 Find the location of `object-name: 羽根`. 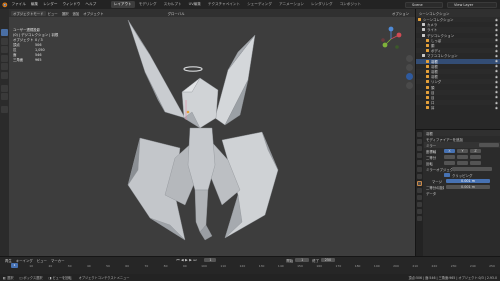

object-name: 羽根 is located at coordinates (429, 133).